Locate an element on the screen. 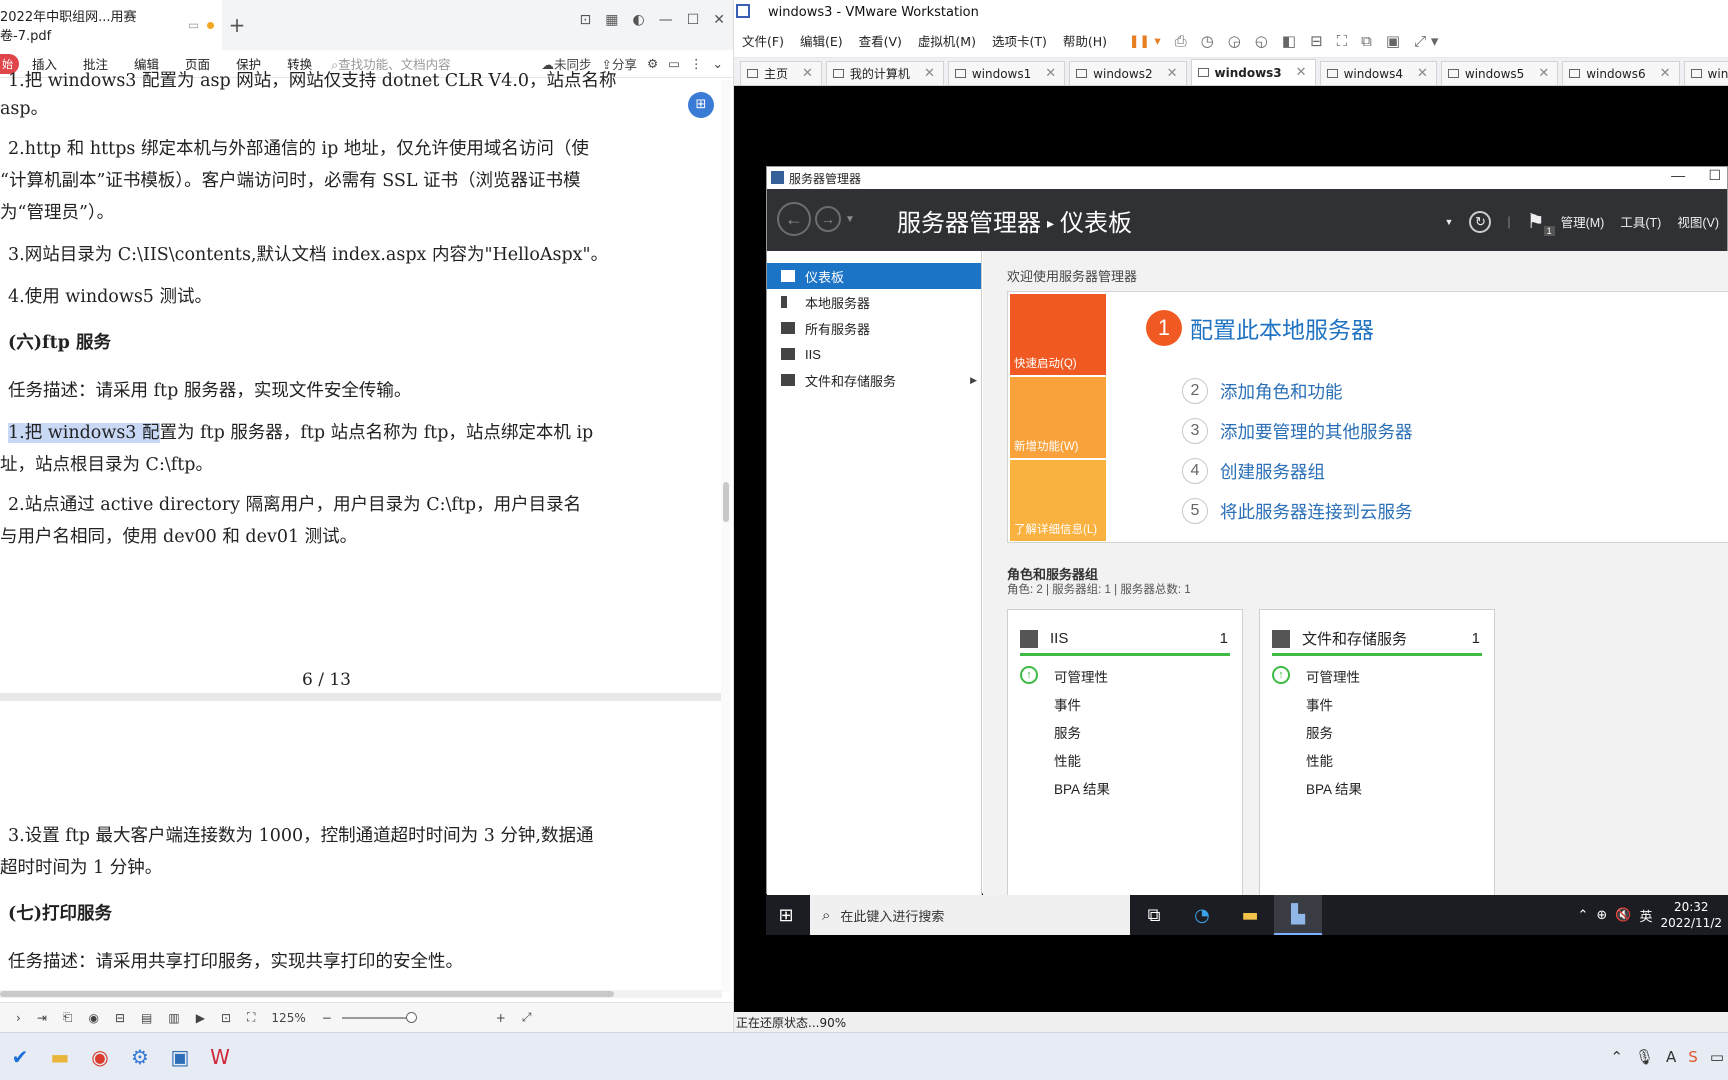  tab-screen-icon: ▭ is located at coordinates (193, 25).